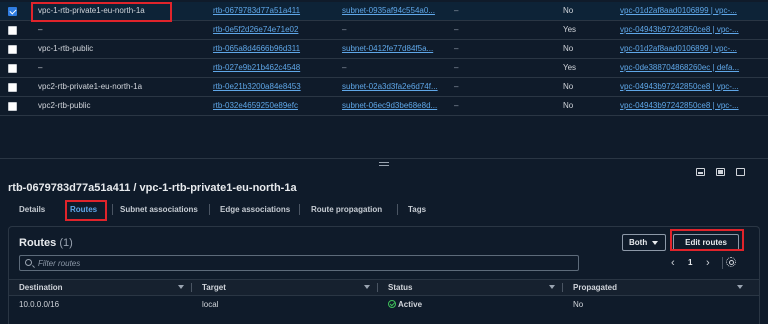  What do you see at coordinates (700, 172) in the screenshot?
I see `split-bottom-icon` at bounding box center [700, 172].